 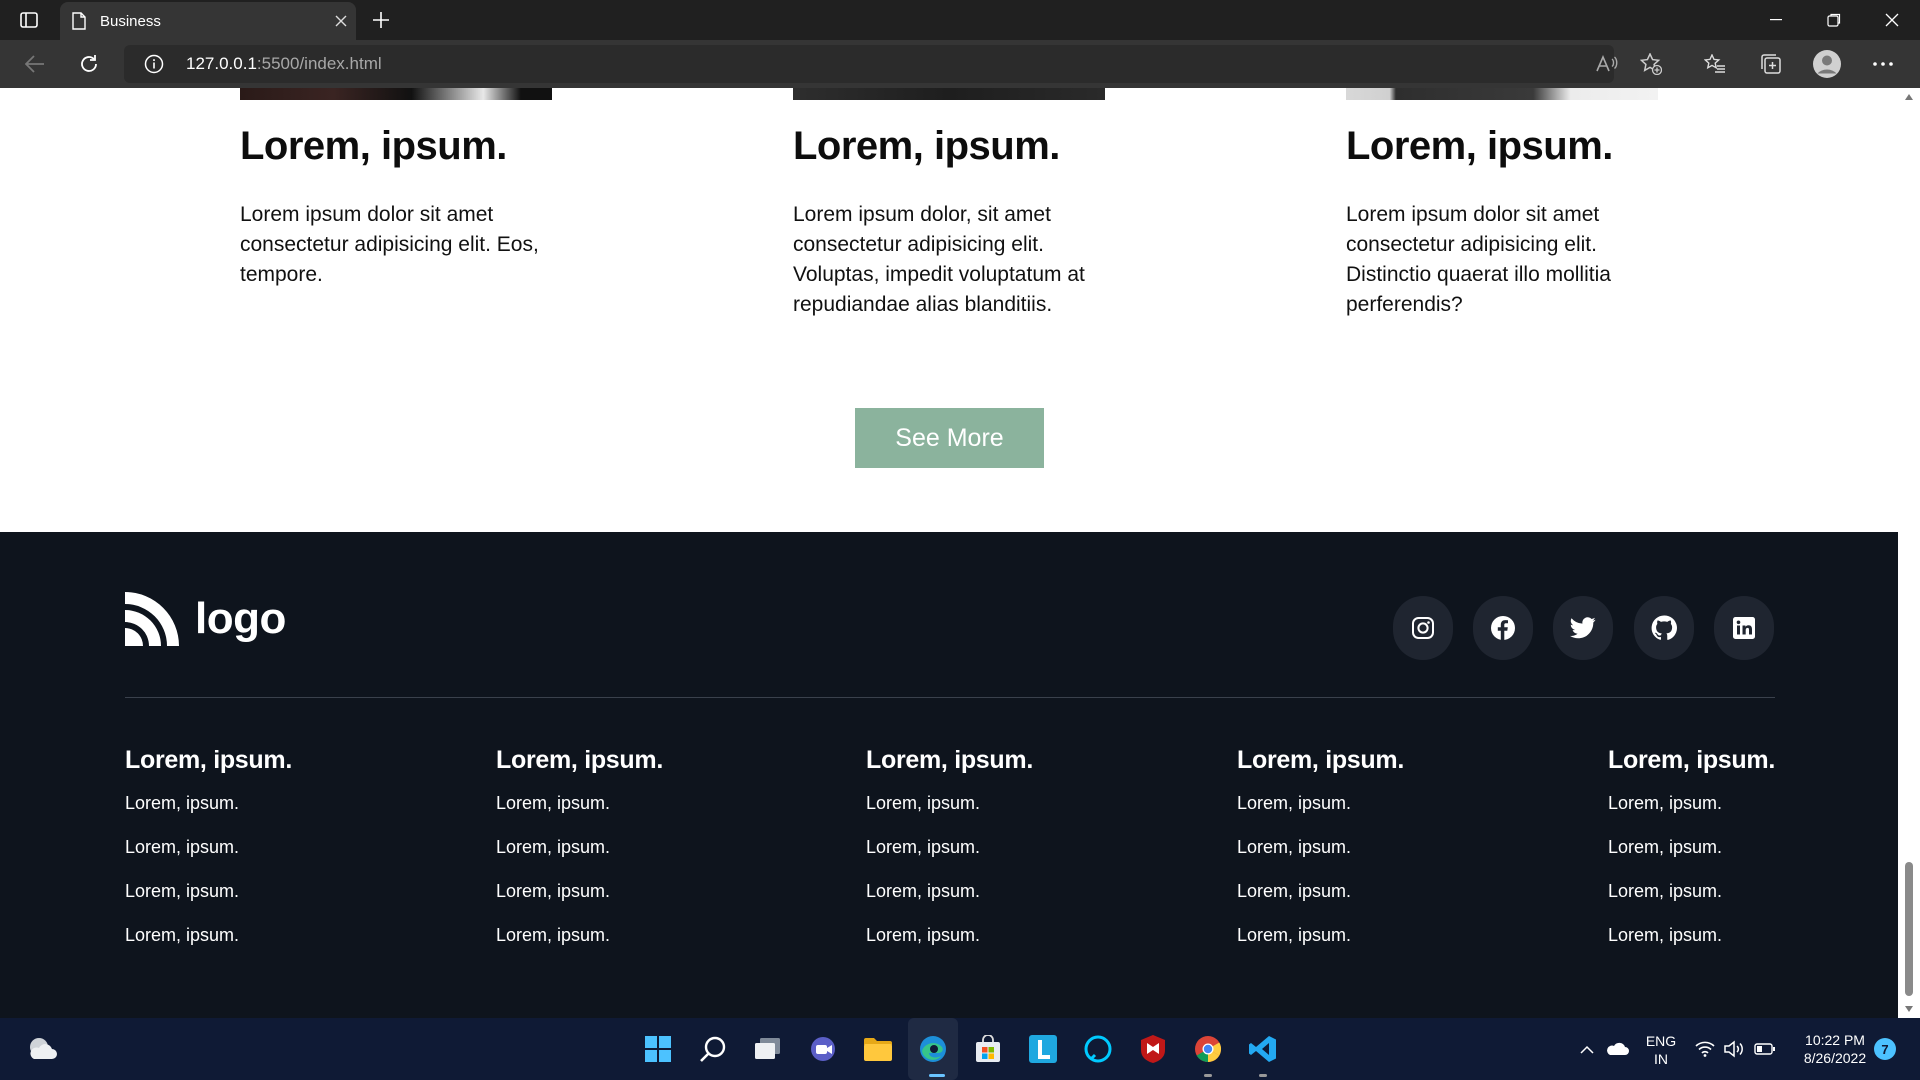 I want to click on minimize-icon, so click(x=1776, y=20).